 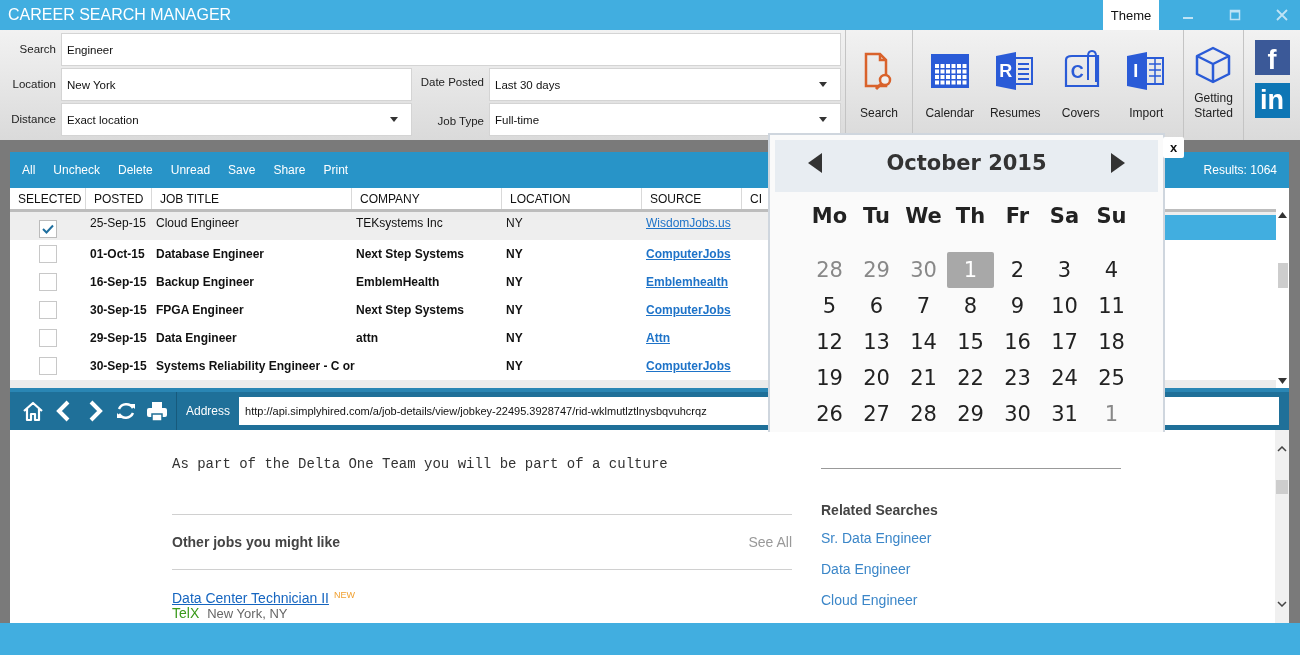 I want to click on table-cell: 16-Sep-15, so click(x=118, y=282).